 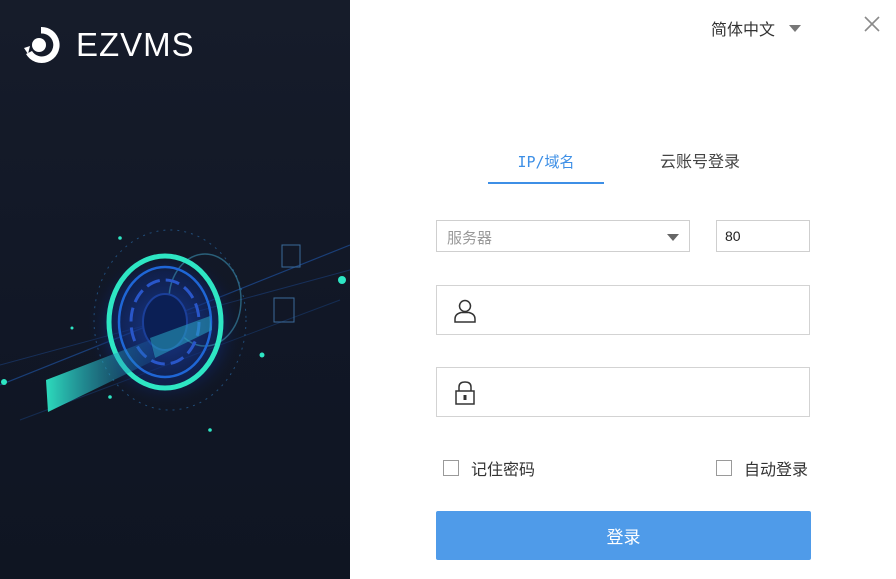 What do you see at coordinates (465, 311) in the screenshot?
I see `user-icon` at bounding box center [465, 311].